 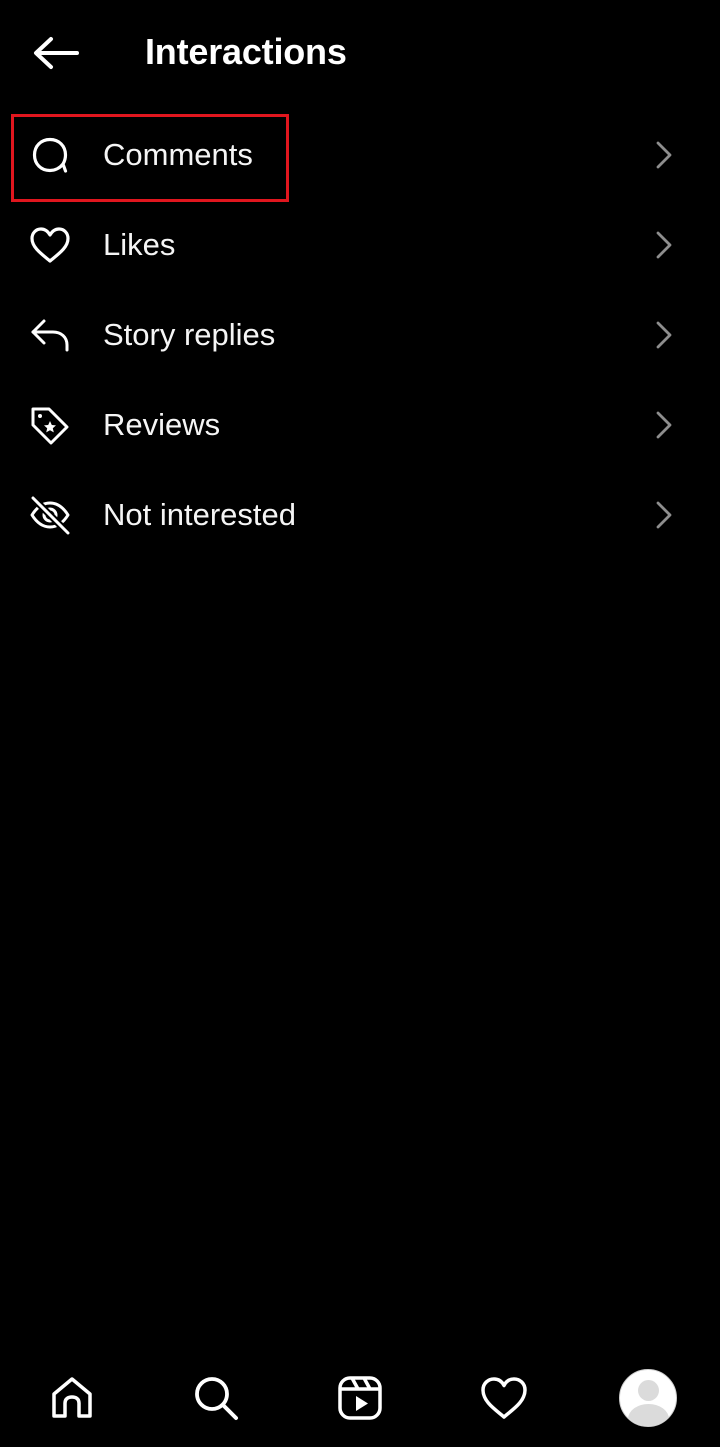 I want to click on tab-search, so click(x=216, y=1398).